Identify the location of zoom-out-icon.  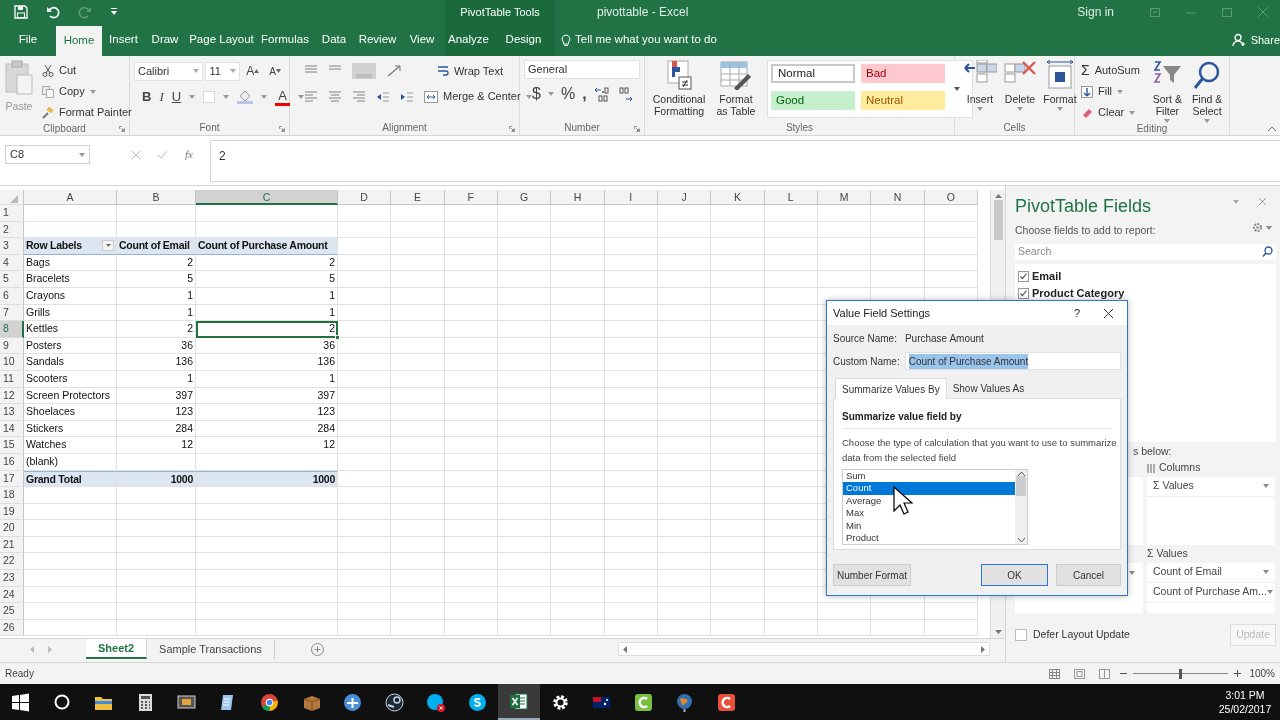
(1124, 673).